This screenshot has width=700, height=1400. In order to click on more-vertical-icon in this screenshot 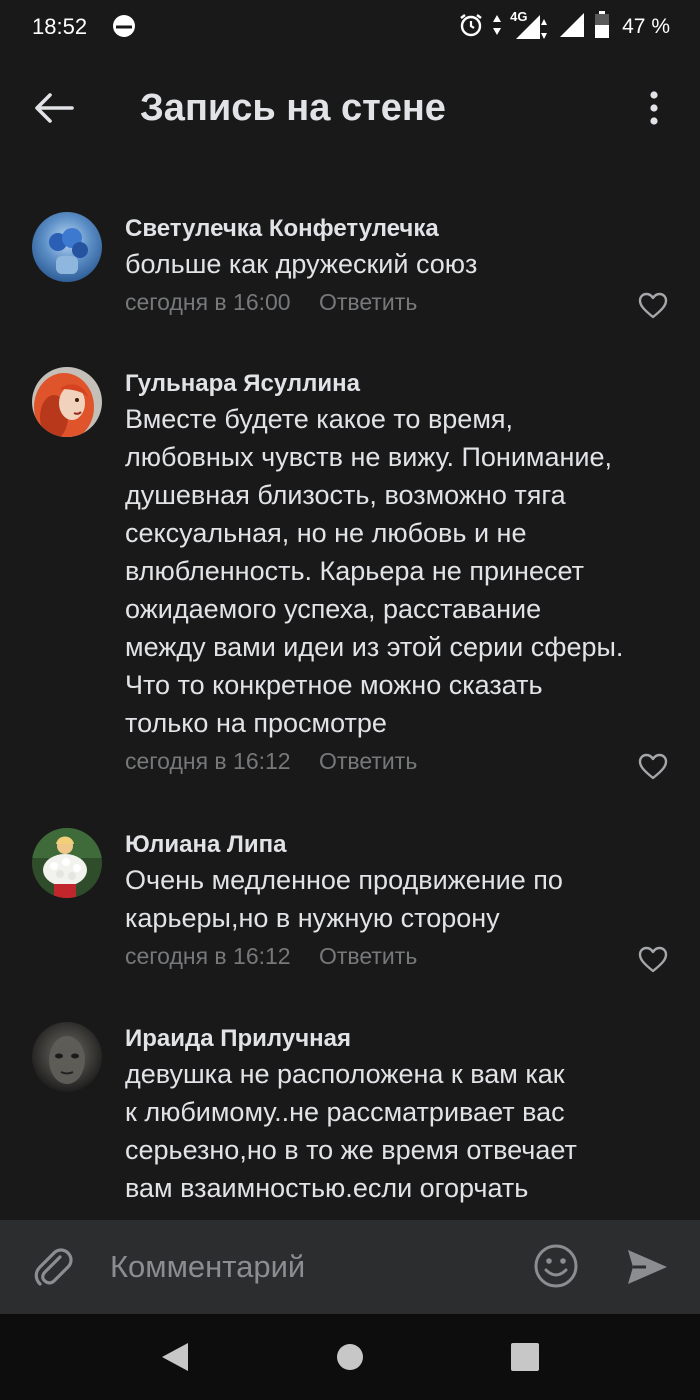, I will do `click(654, 108)`.